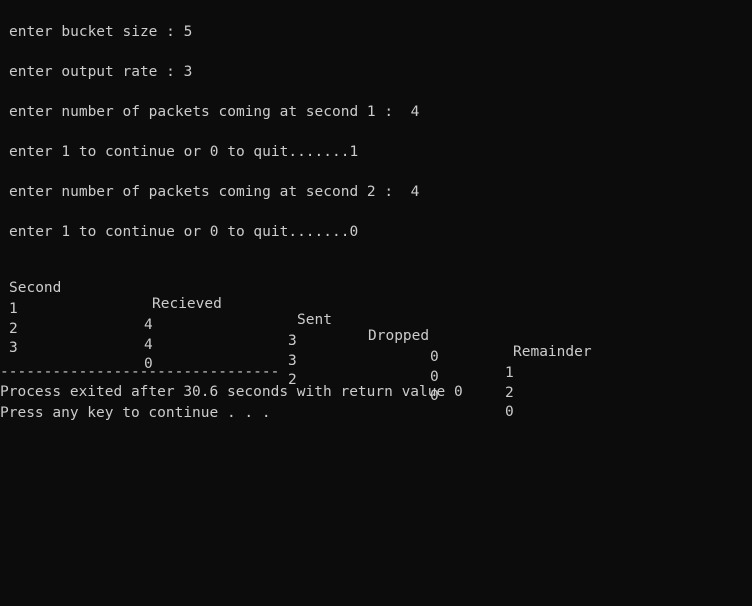 This screenshot has height=606, width=752. Describe the element at coordinates (552, 352) in the screenshot. I see `header-remainder: Remainder` at that location.